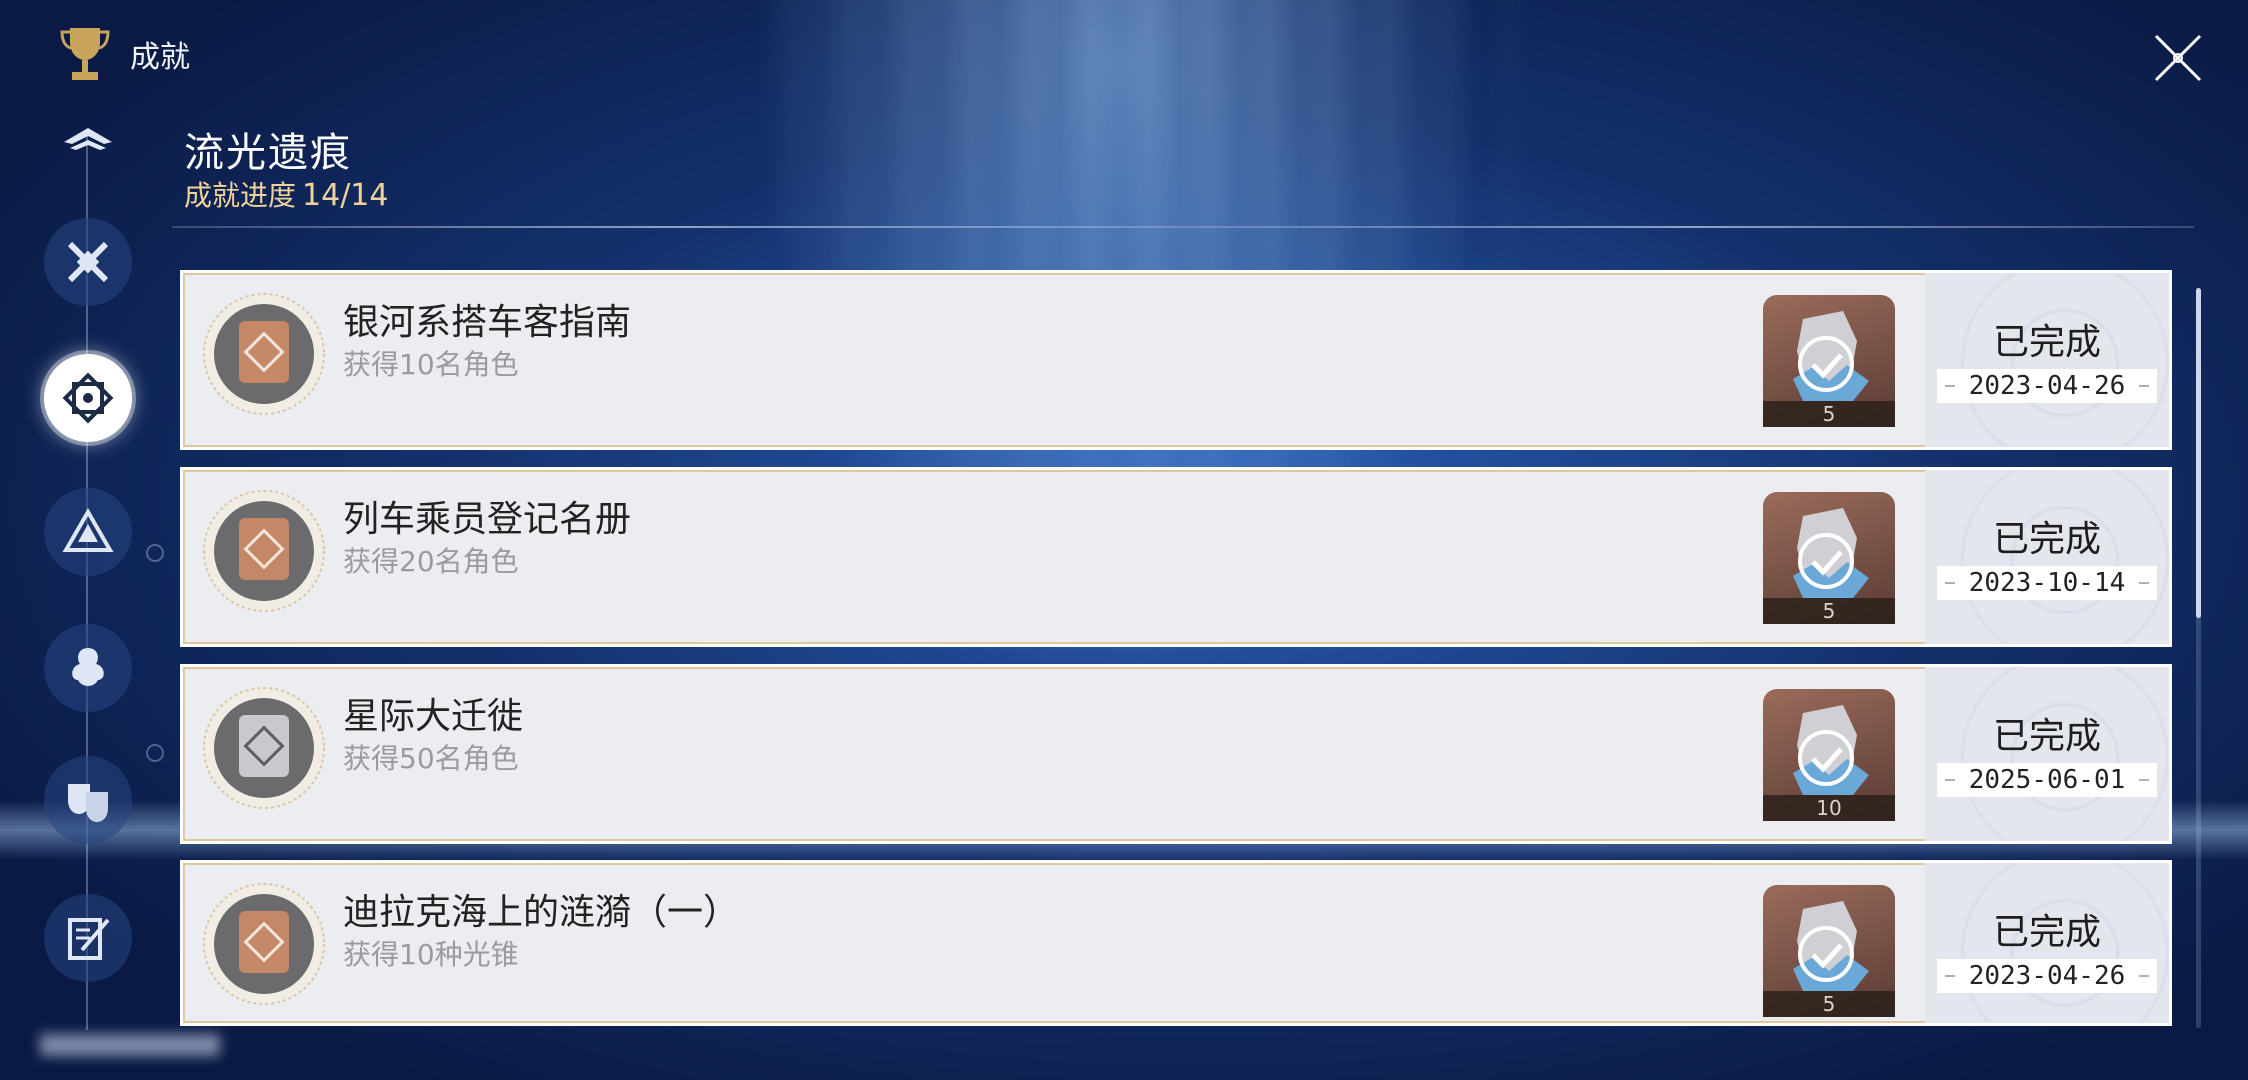 The height and width of the screenshot is (1080, 2248). I want to click on scrollbar-thumb, so click(2198, 453).